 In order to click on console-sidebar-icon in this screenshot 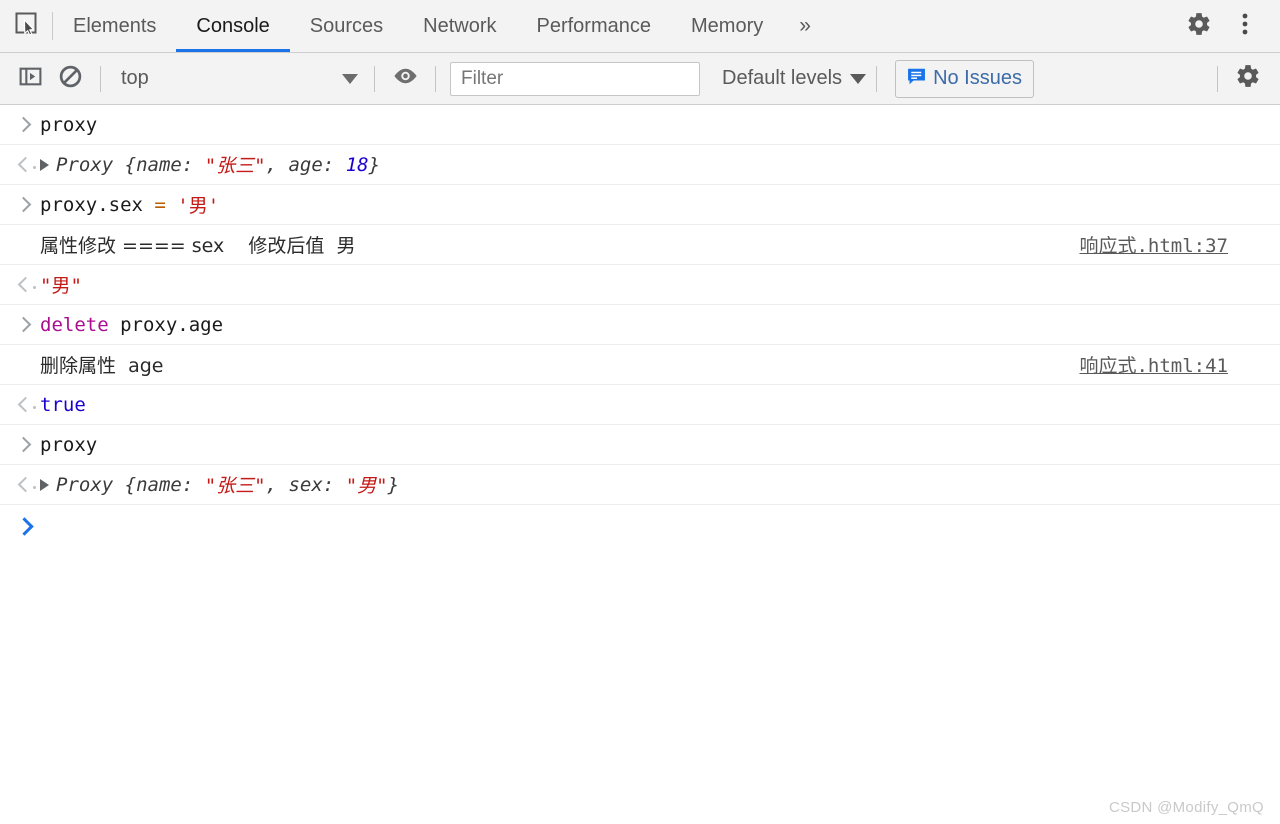, I will do `click(30, 79)`.